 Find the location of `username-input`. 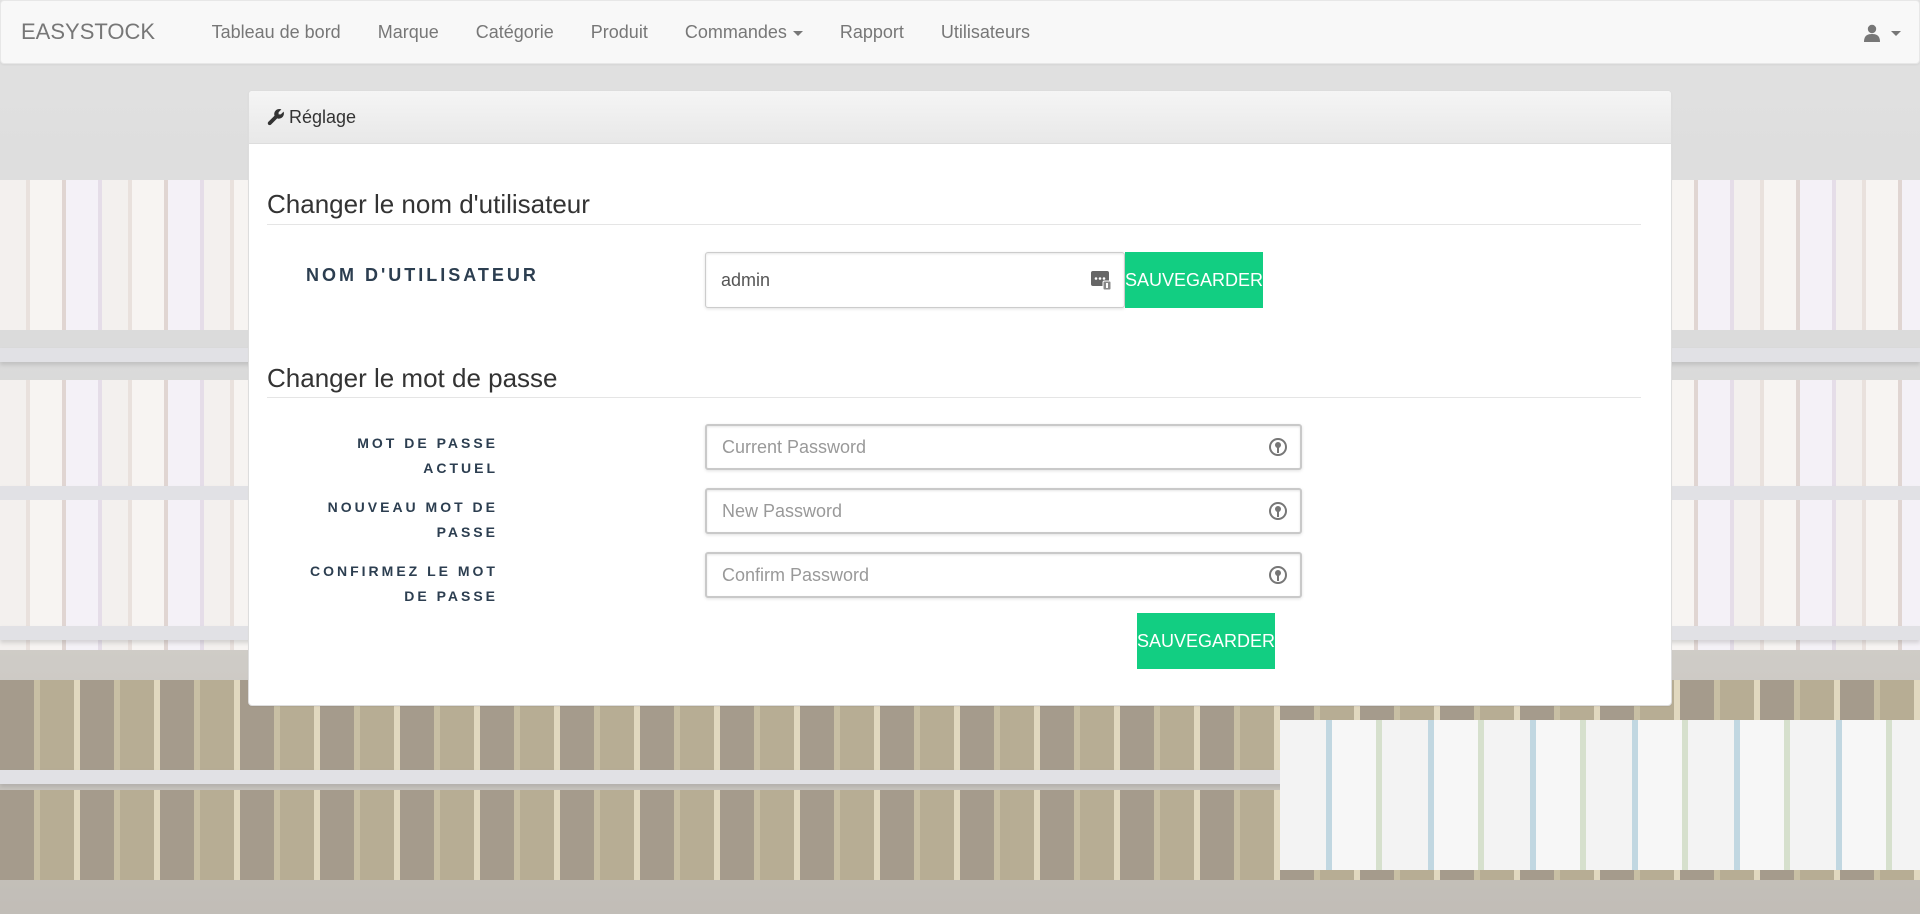

username-input is located at coordinates (922, 280).